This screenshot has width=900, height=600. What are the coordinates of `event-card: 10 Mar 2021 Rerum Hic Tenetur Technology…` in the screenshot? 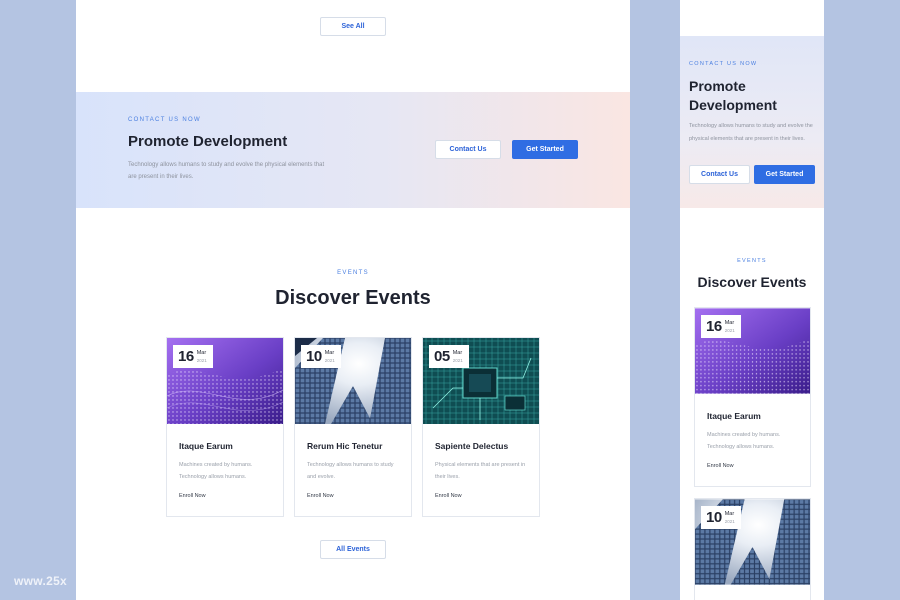 It's located at (353, 427).